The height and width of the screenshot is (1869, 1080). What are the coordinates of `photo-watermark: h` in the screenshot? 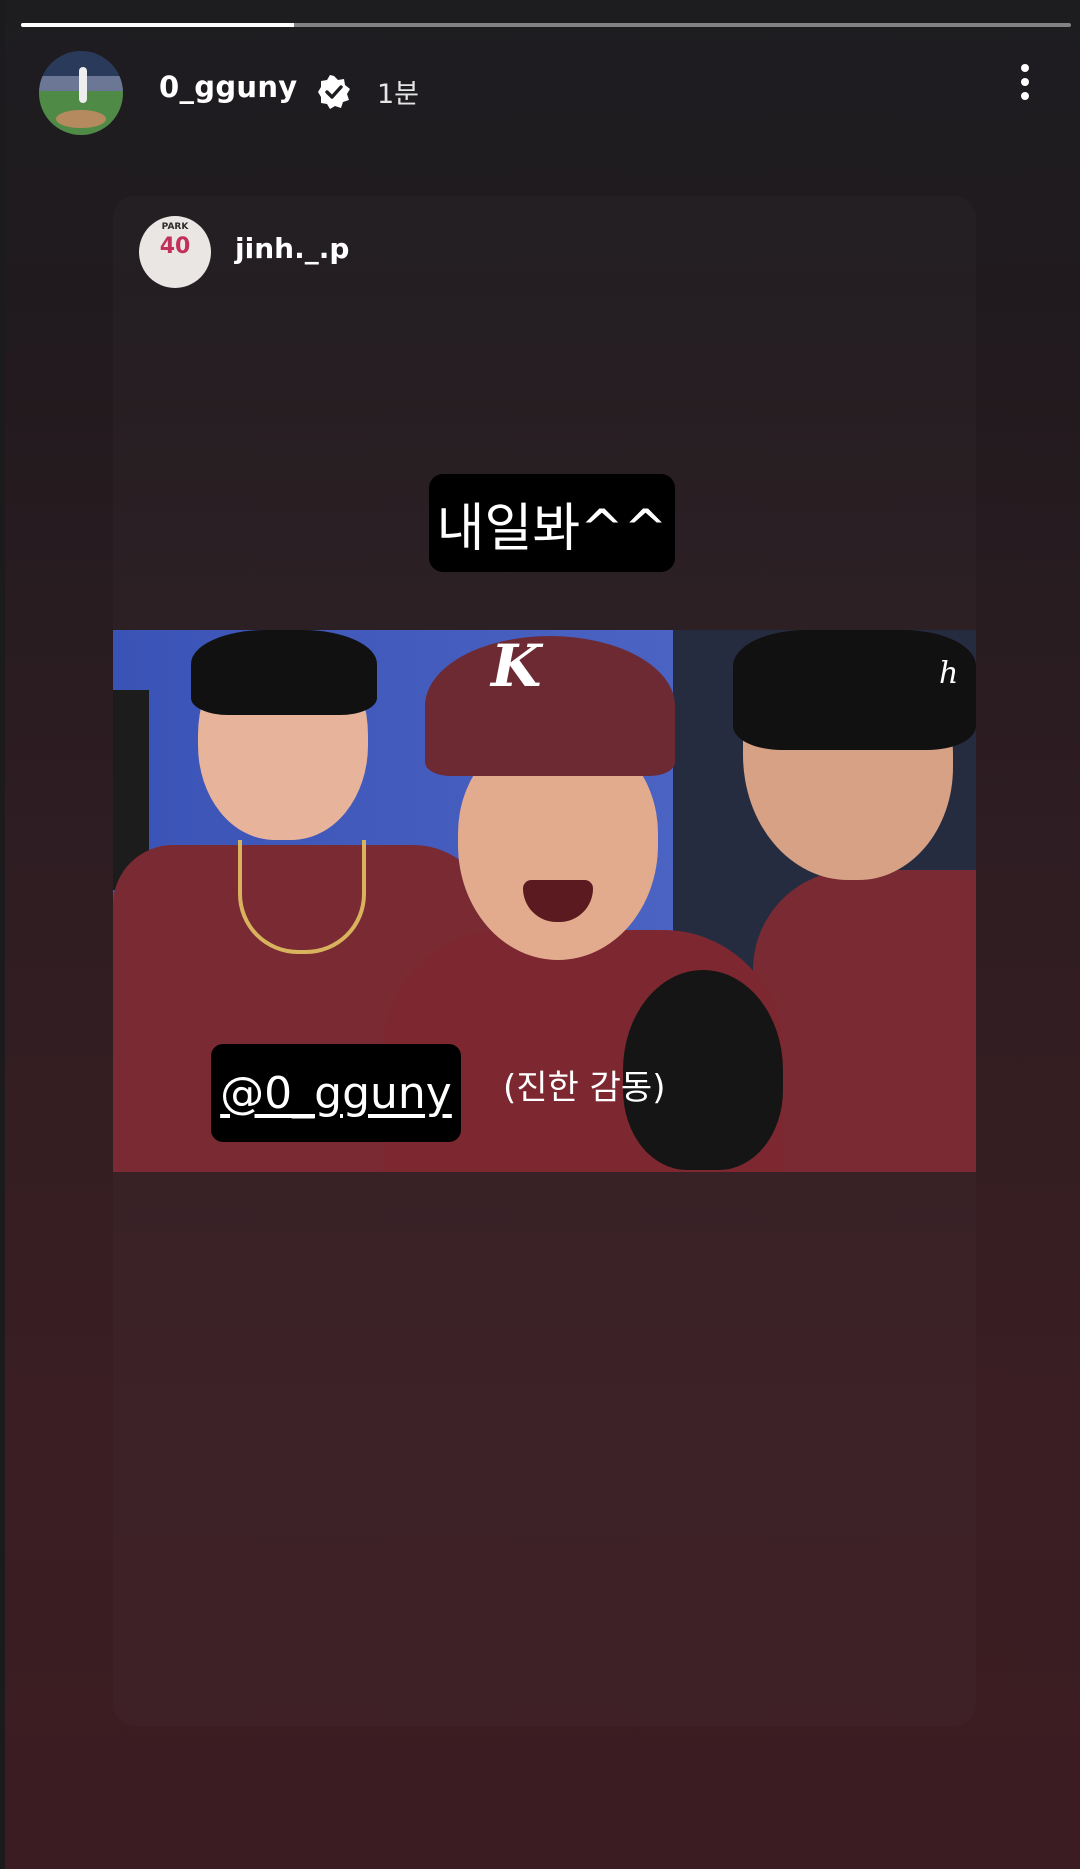 It's located at (949, 673).